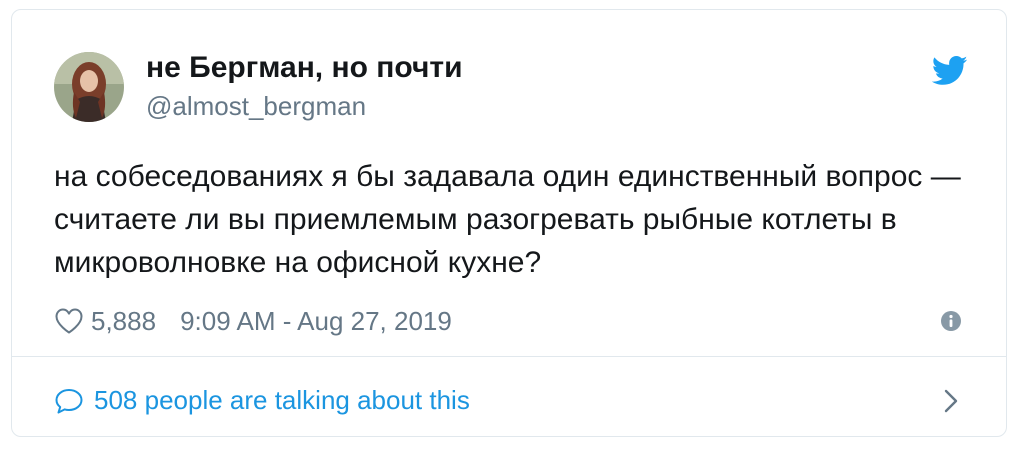  I want to click on chevron-right-icon, so click(951, 401).